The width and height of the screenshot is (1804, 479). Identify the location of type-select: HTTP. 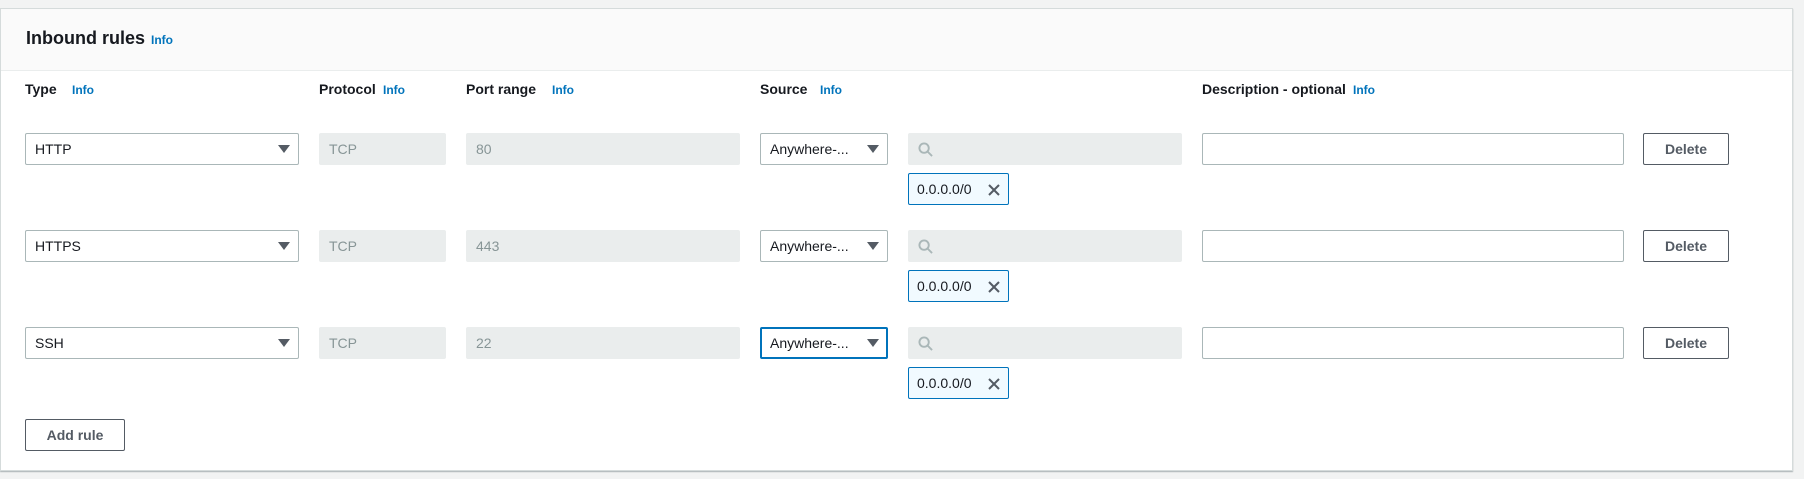
(162, 149).